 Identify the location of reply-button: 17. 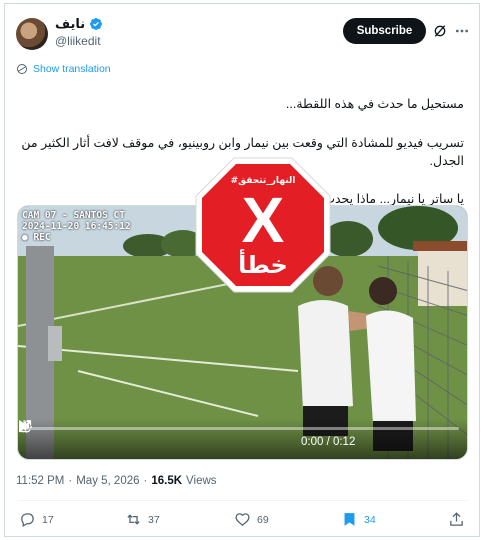
(36, 519).